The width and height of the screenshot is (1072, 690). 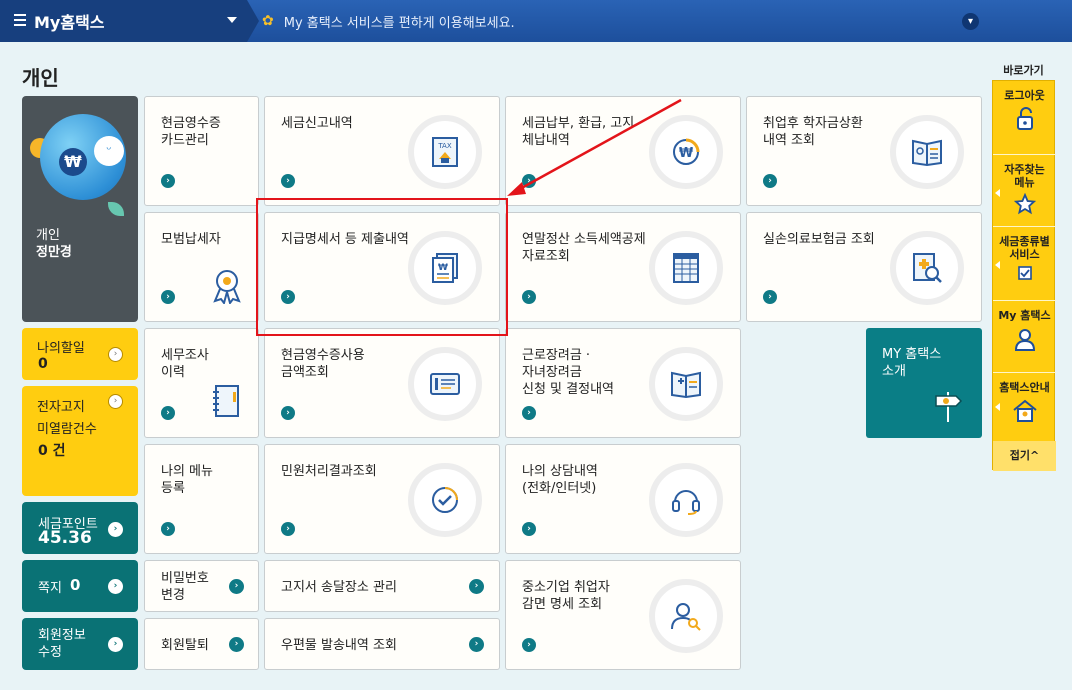 I want to click on medical-search-icon, so click(x=927, y=268).